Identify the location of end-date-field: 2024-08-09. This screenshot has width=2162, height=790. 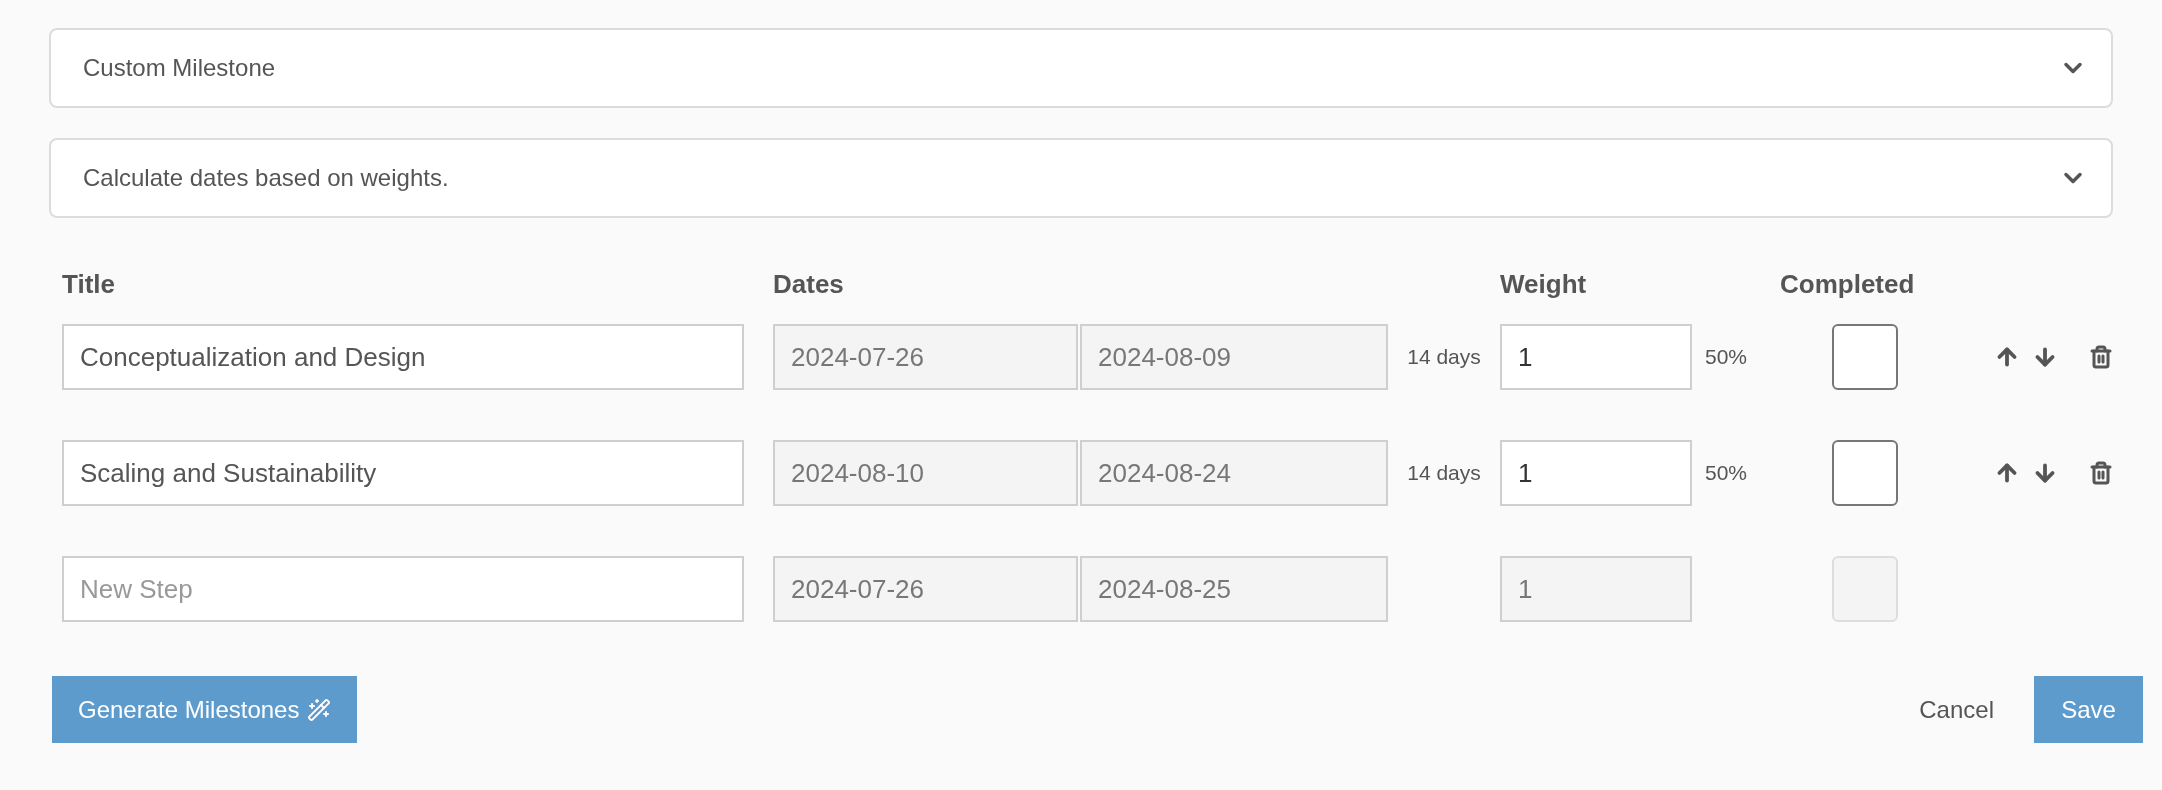
(1234, 357).